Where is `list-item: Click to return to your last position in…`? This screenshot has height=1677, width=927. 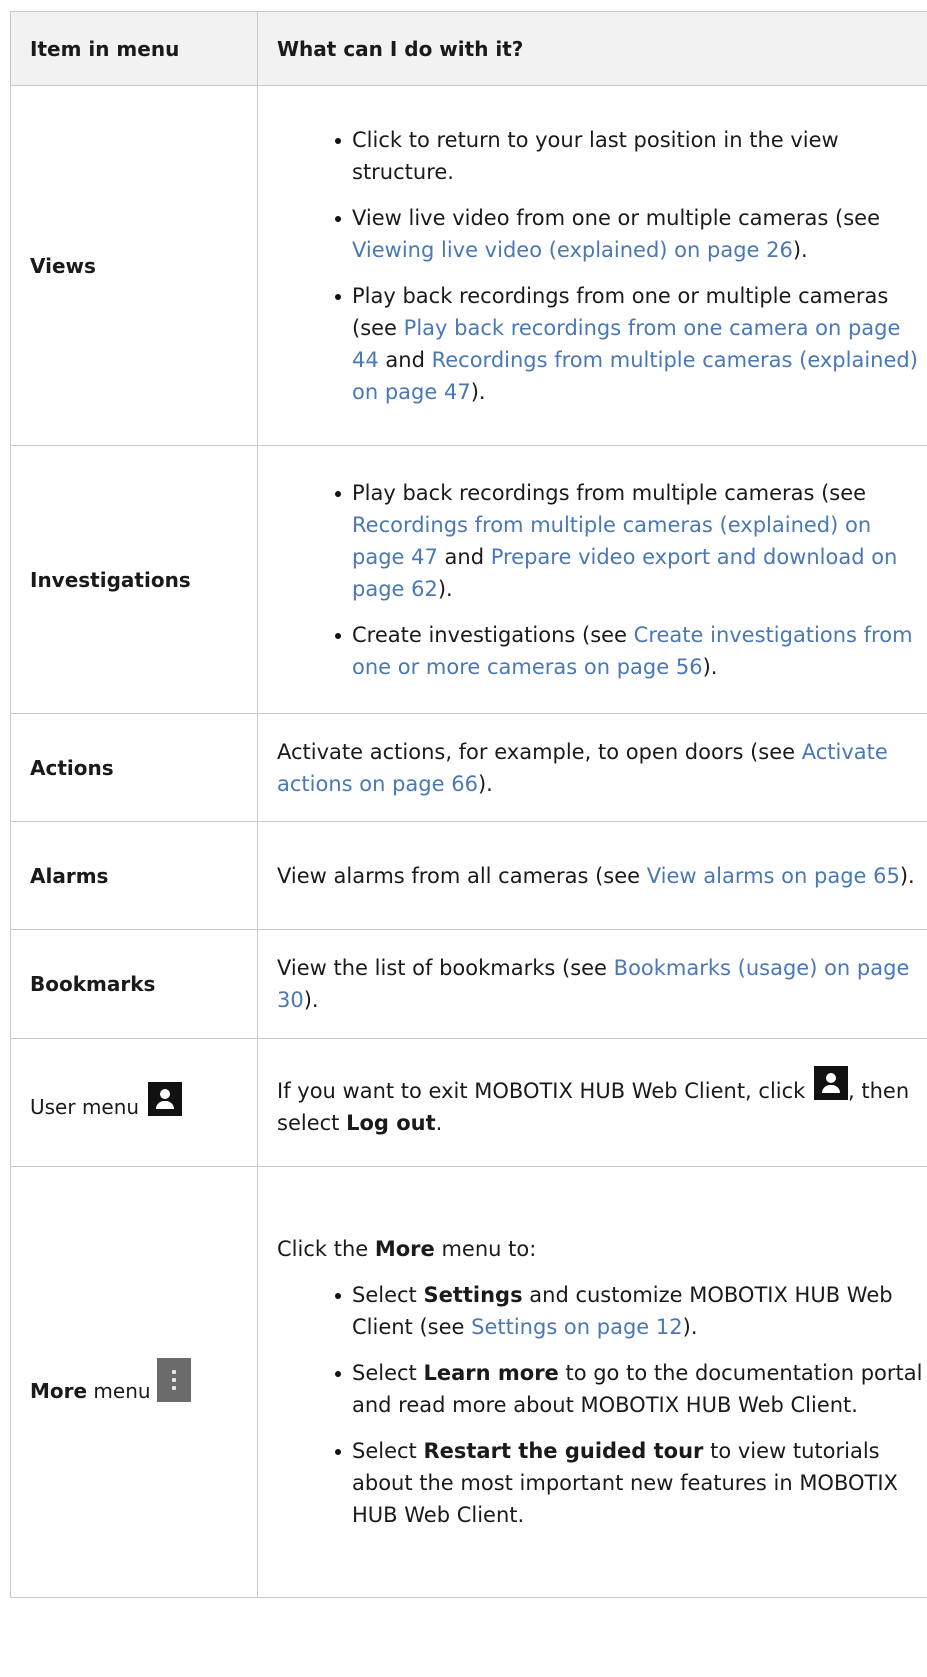
list-item: Click to return to your last position in… is located at coordinates (630, 156).